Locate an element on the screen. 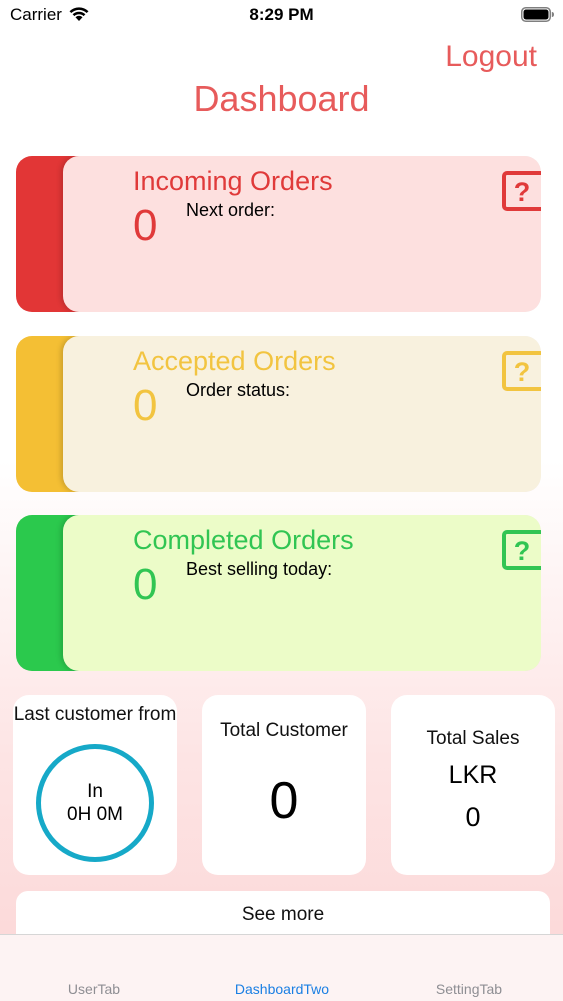 Image resolution: width=563 pixels, height=1001 pixels. tab-bar: UserTab DashboardTwo SettingTab is located at coordinates (281, 967).